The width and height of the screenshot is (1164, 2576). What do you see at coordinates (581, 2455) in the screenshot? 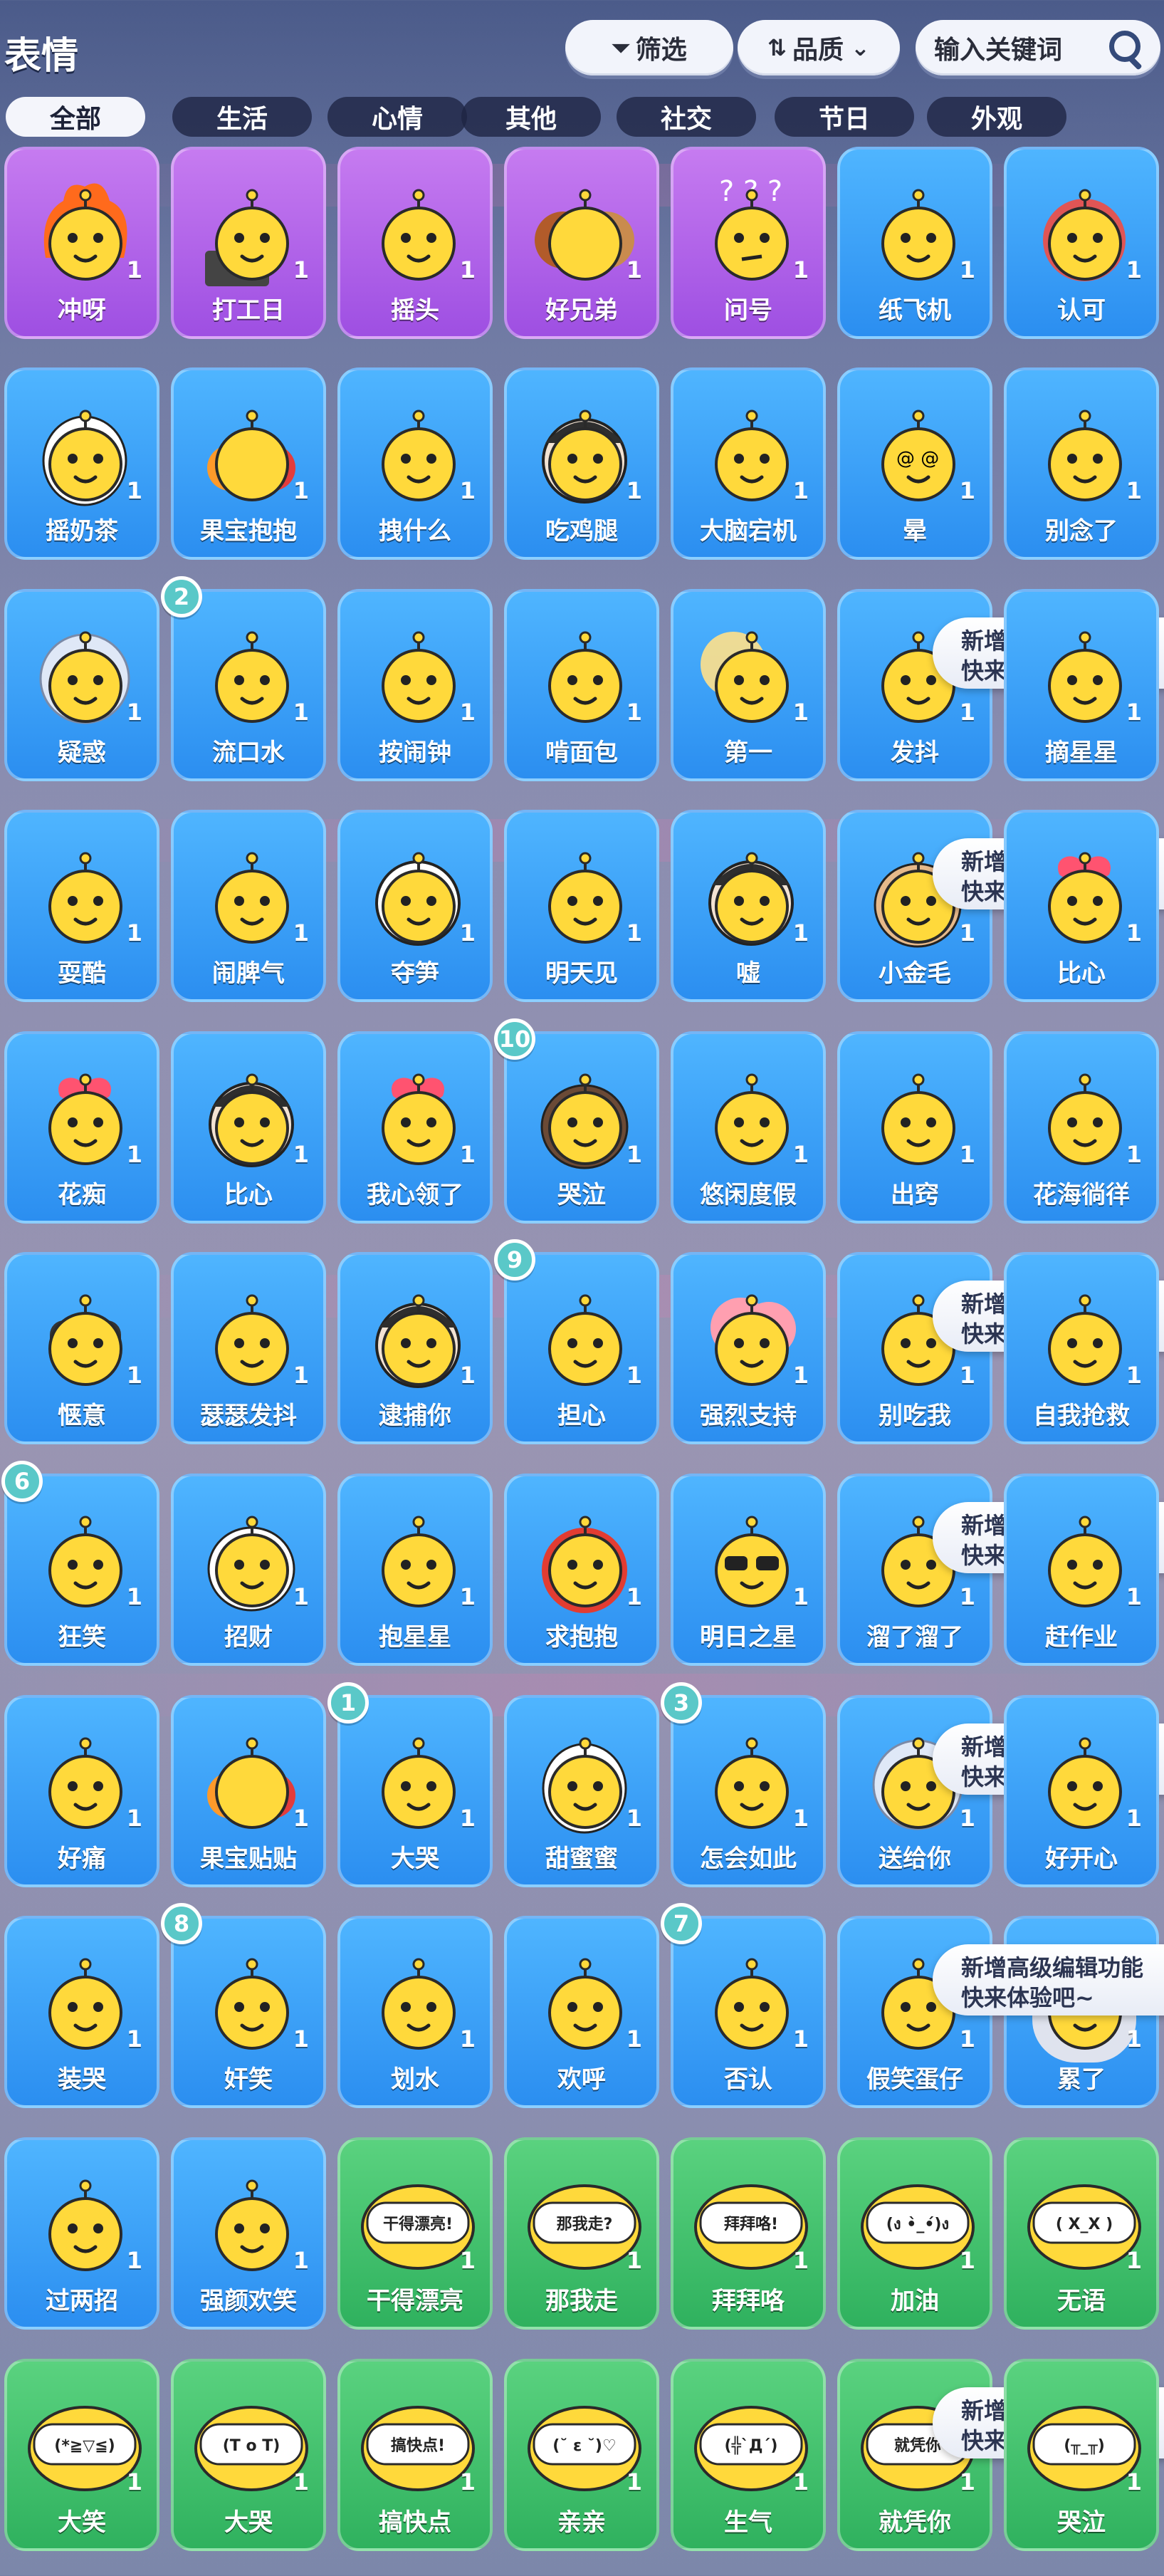
I see `sticker-item: (˘ ε ˘)♡ 1 亲亲` at bounding box center [581, 2455].